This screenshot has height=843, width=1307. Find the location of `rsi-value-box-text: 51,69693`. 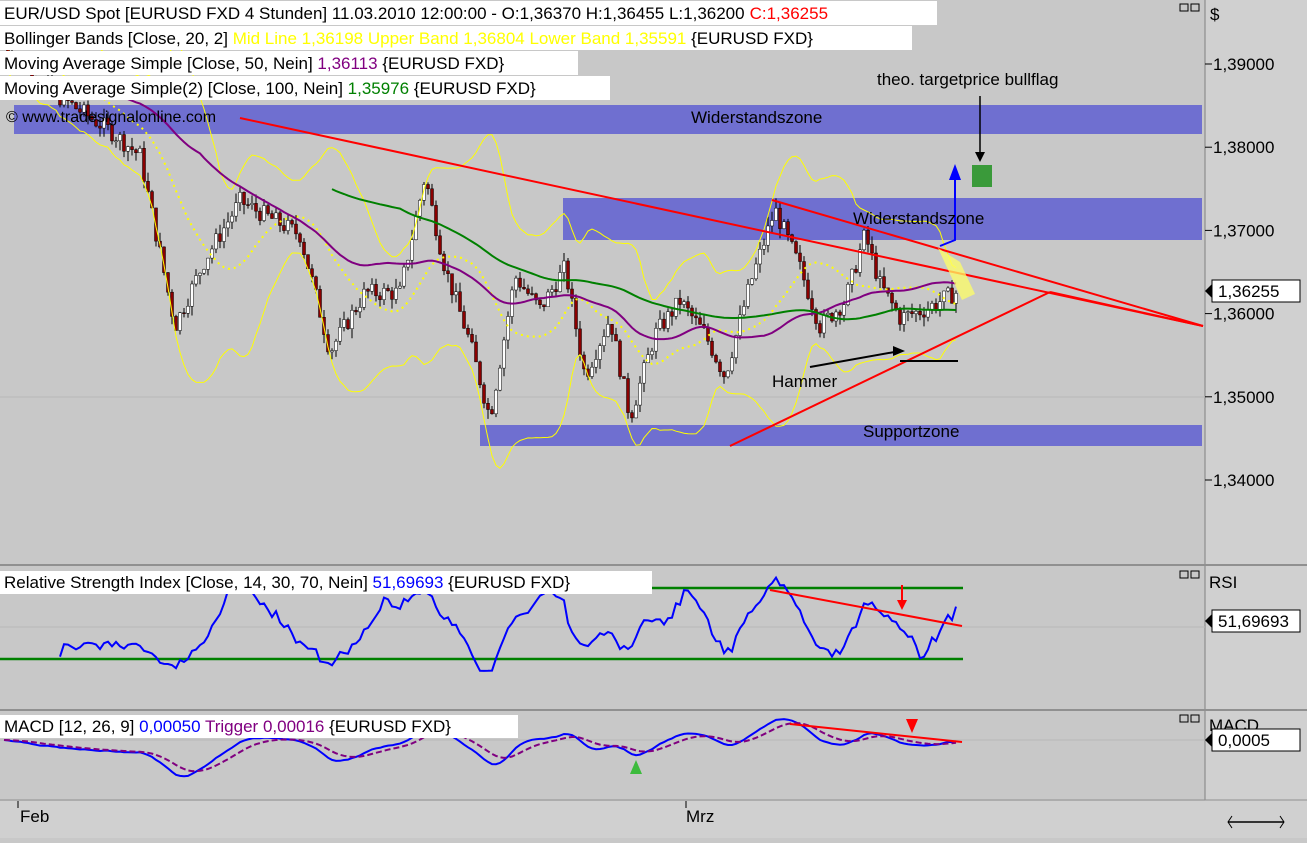

rsi-value-box-text: 51,69693 is located at coordinates (1253, 621).